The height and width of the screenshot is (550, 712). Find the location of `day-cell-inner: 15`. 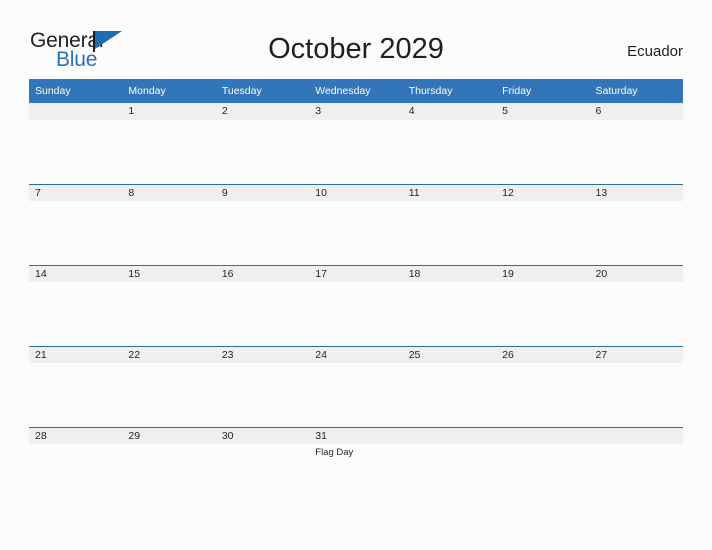

day-cell-inner: 15 is located at coordinates (169, 305).